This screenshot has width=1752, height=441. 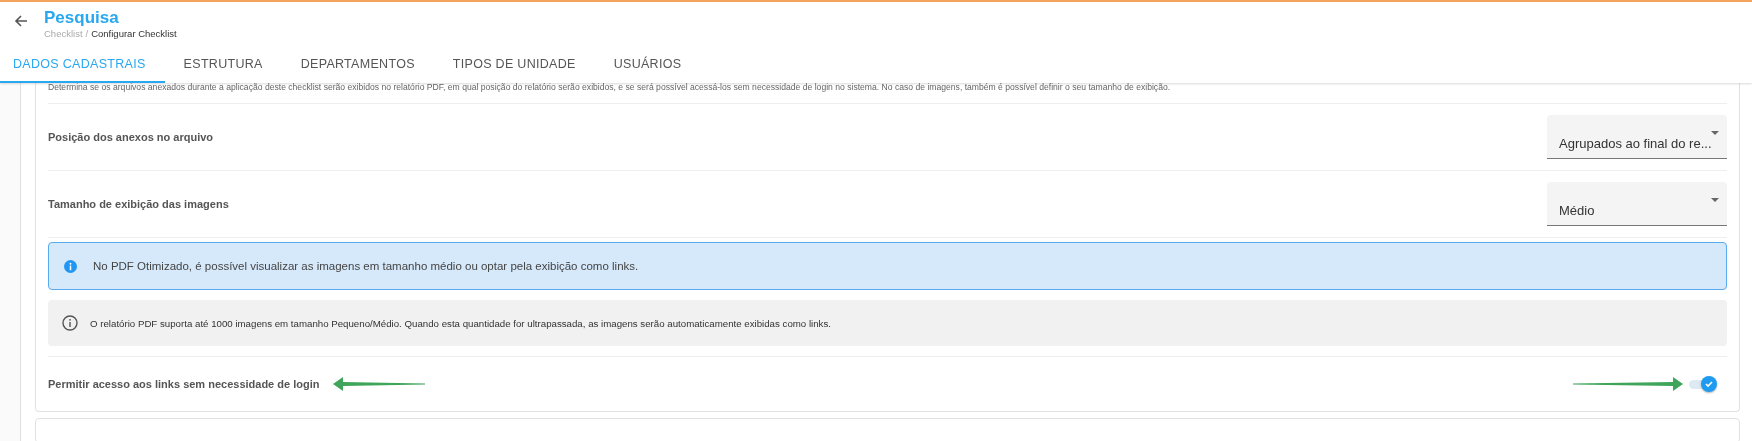 I want to click on setting-label: Tamanho de exibição das imagens, so click(x=138, y=204).